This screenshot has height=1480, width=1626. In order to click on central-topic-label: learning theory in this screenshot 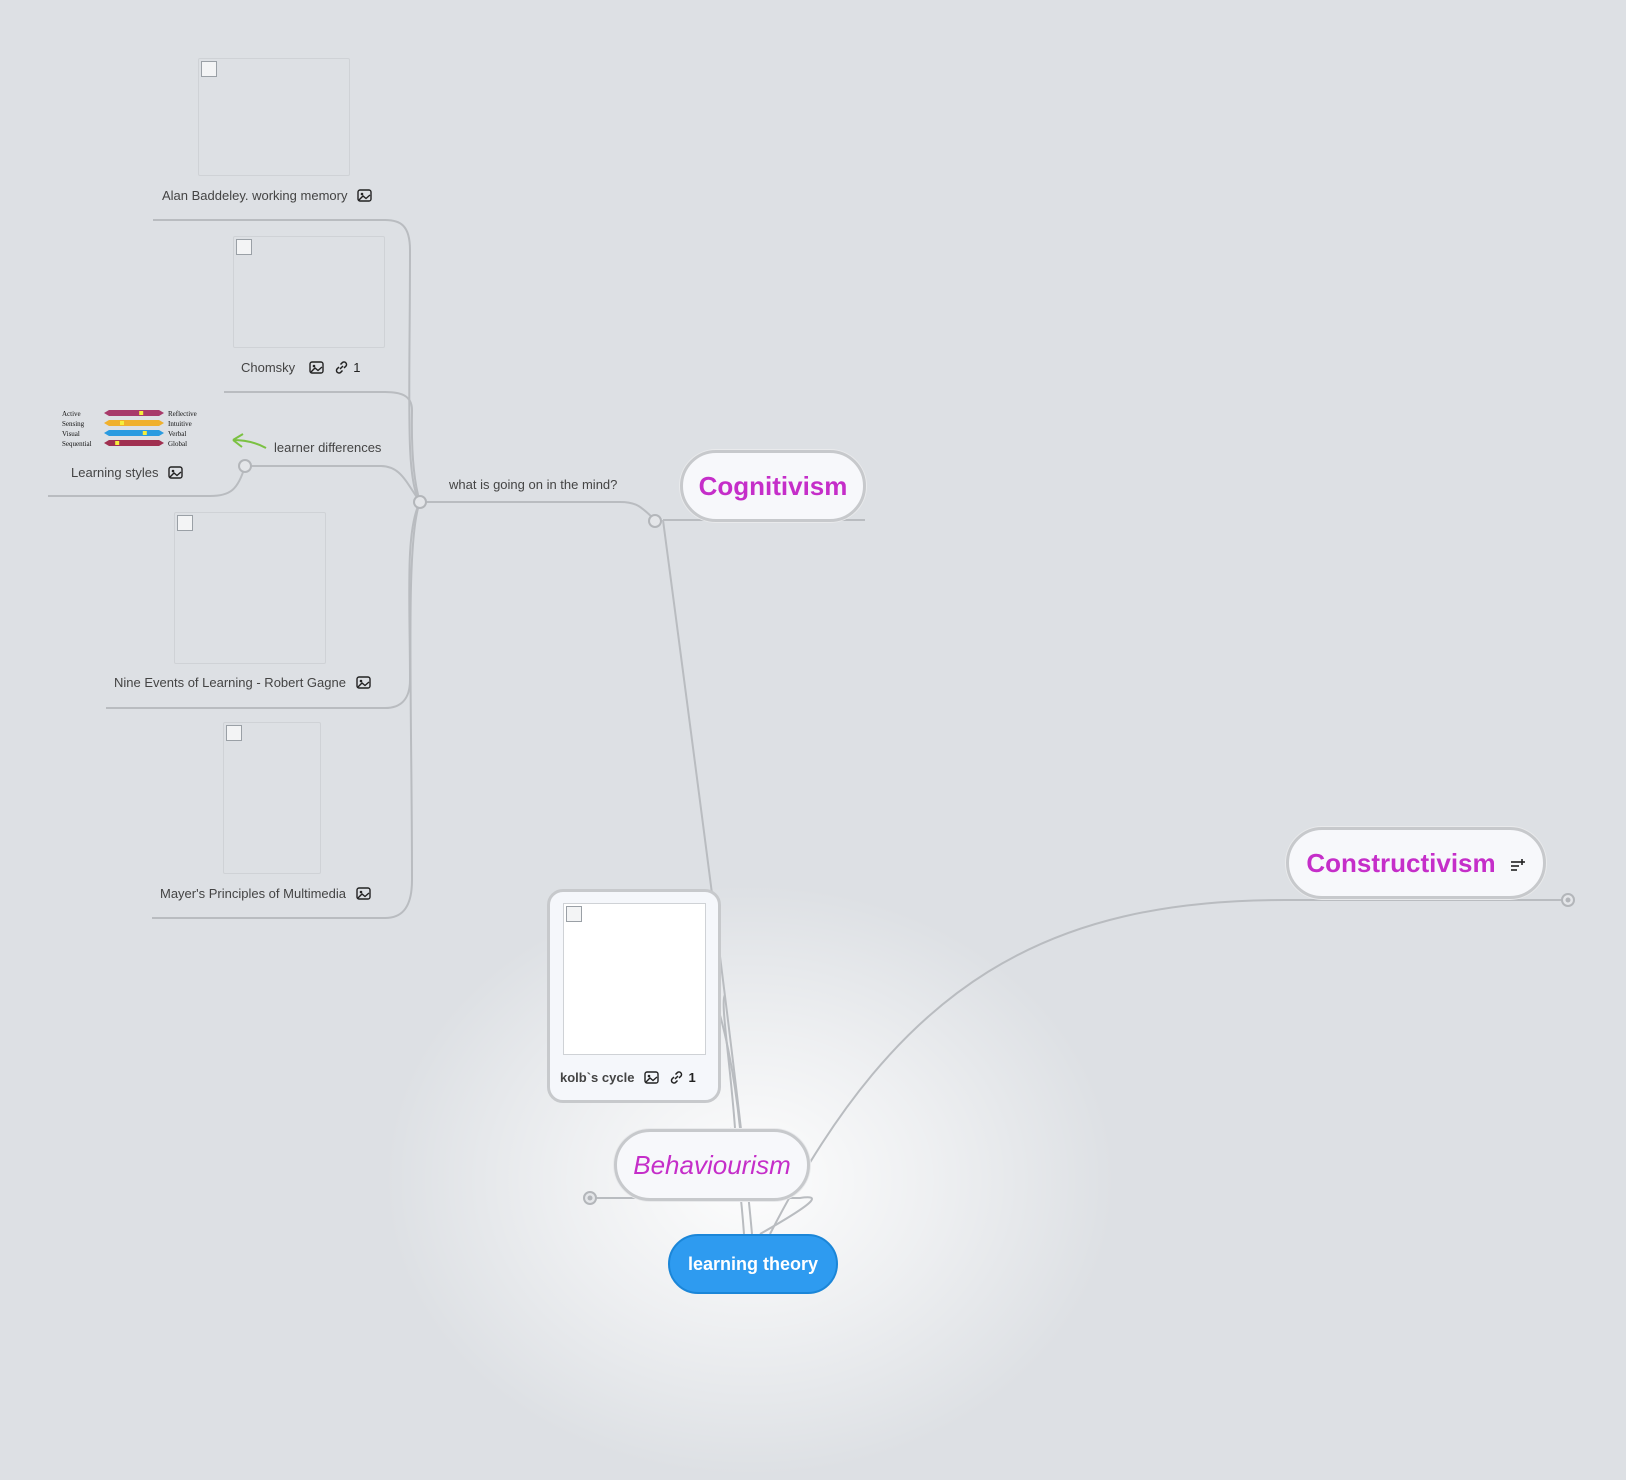, I will do `click(753, 1263)`.